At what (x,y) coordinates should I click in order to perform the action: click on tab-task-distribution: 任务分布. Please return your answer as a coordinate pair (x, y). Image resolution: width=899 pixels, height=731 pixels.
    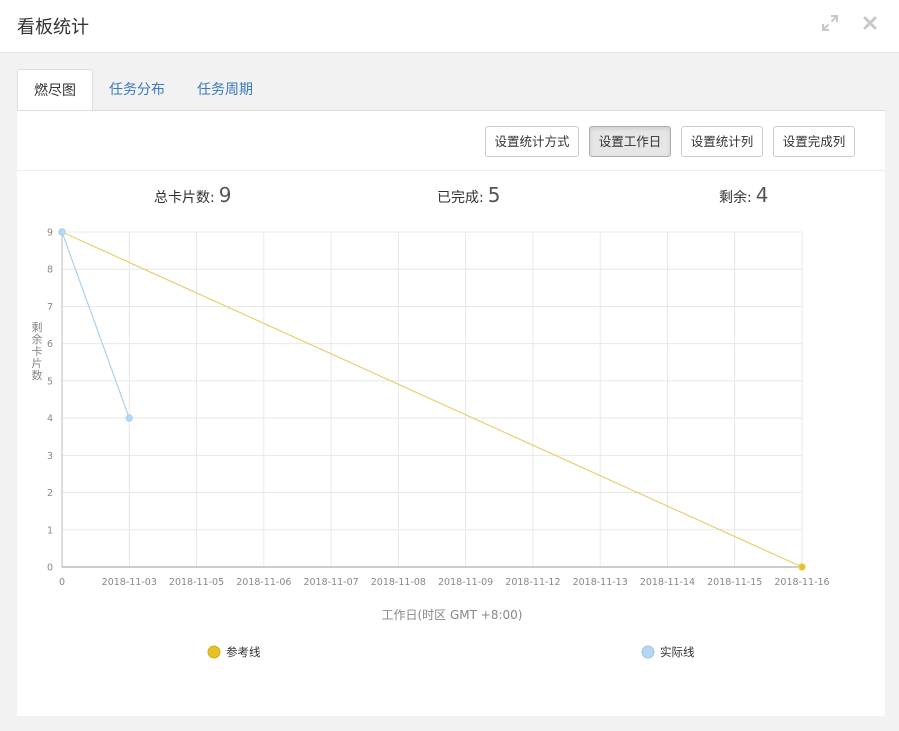
    Looking at the image, I should click on (137, 90).